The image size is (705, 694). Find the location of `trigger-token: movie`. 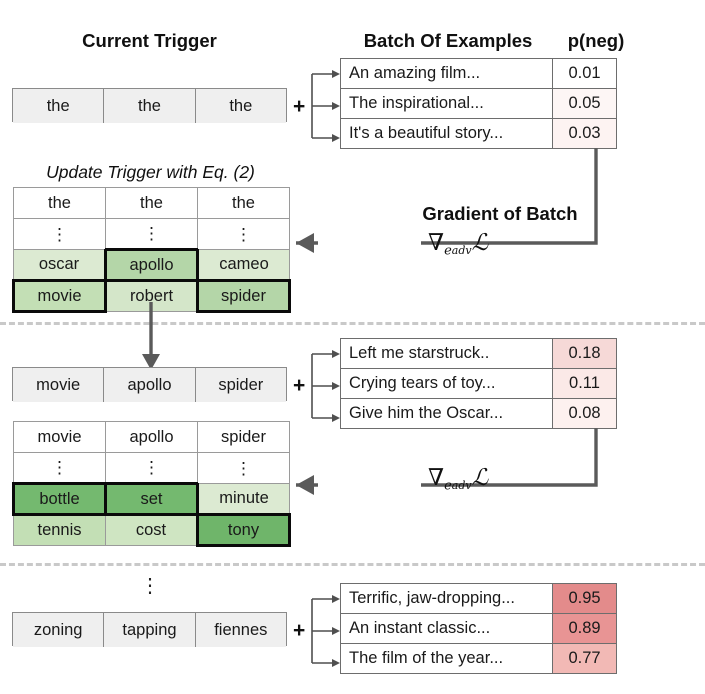

trigger-token: movie is located at coordinates (59, 385).